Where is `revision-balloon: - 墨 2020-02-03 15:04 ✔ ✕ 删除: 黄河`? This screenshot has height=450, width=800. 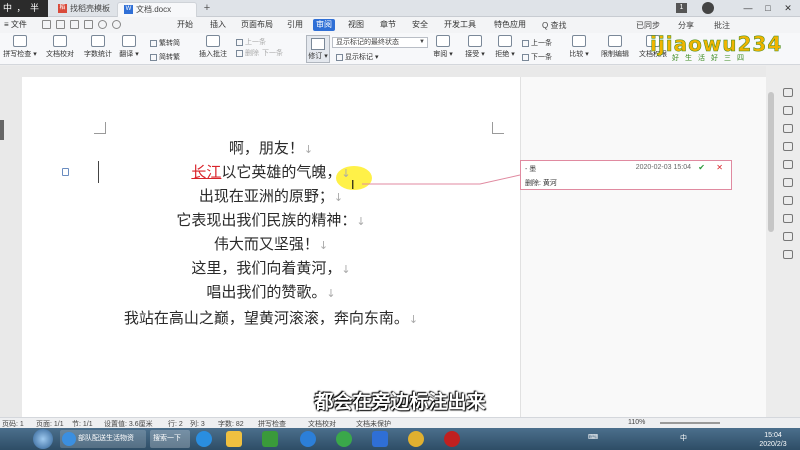
revision-balloon: - 墨 2020-02-03 15:04 ✔ ✕ 删除: 黄河 is located at coordinates (626, 175).